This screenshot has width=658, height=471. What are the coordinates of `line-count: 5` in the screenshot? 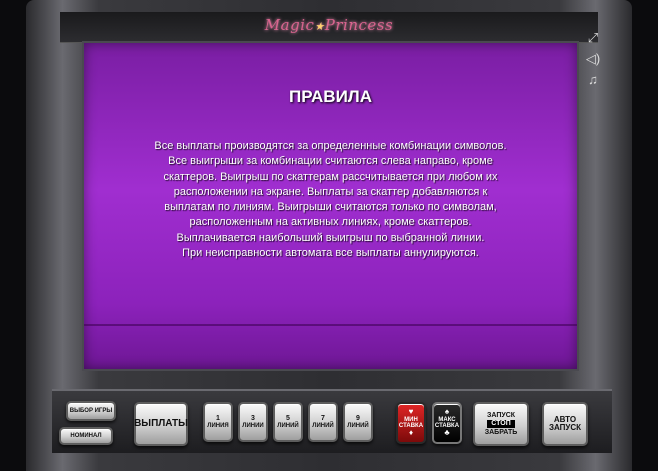 It's located at (288, 419).